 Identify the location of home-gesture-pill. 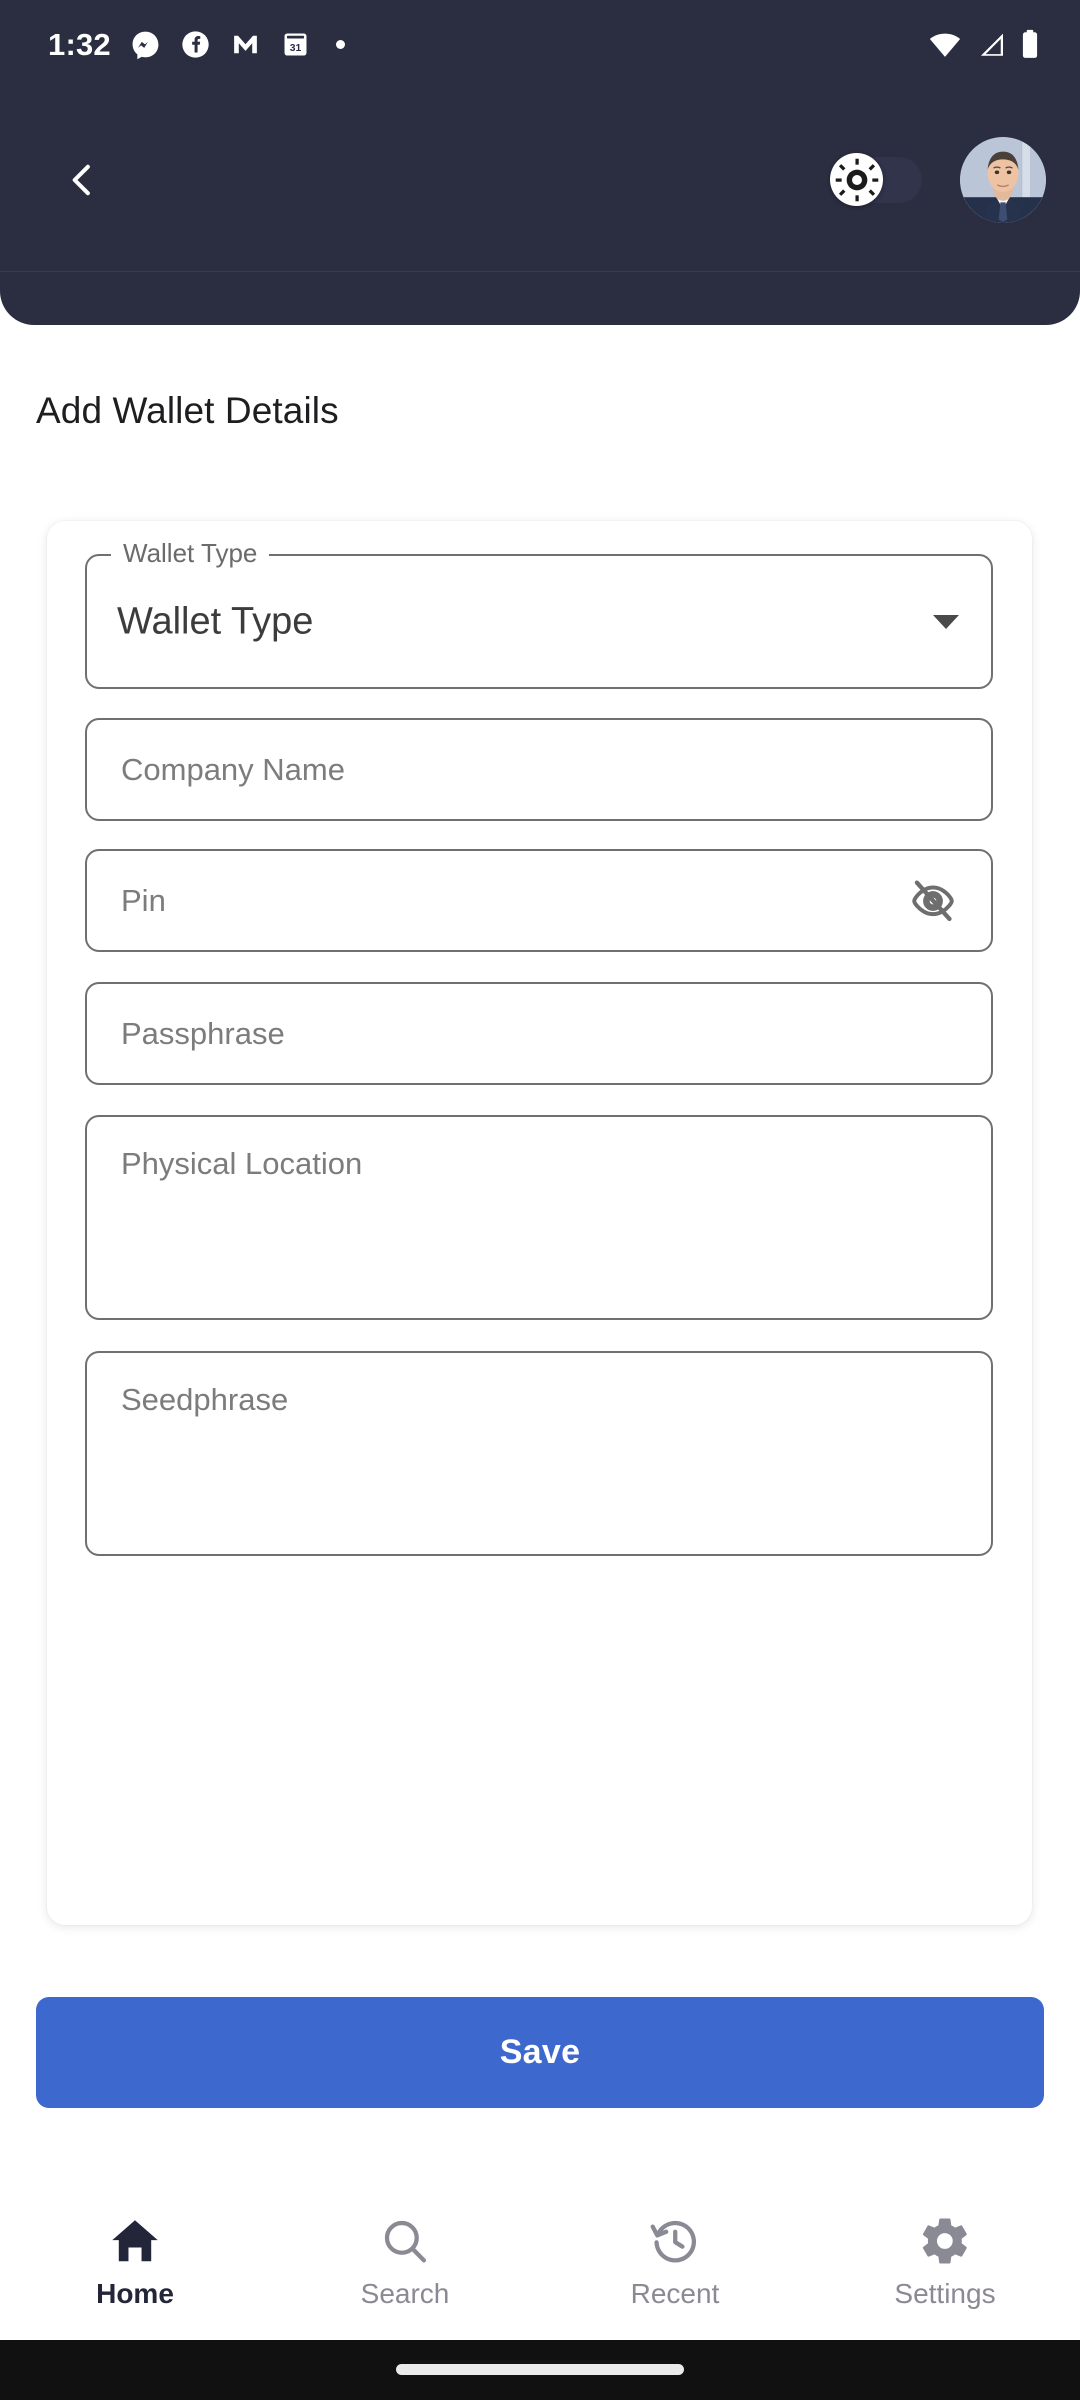
(540, 2369).